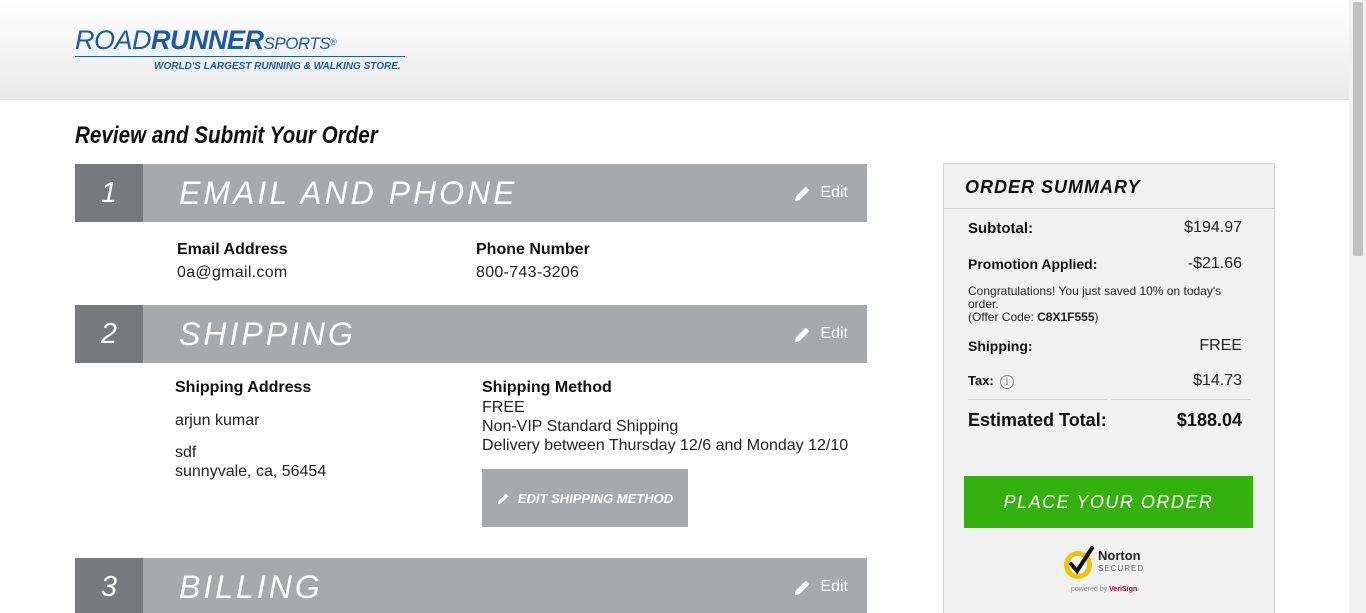  Describe the element at coordinates (1358, 129) in the screenshot. I see `scrollbar-thumb` at that location.